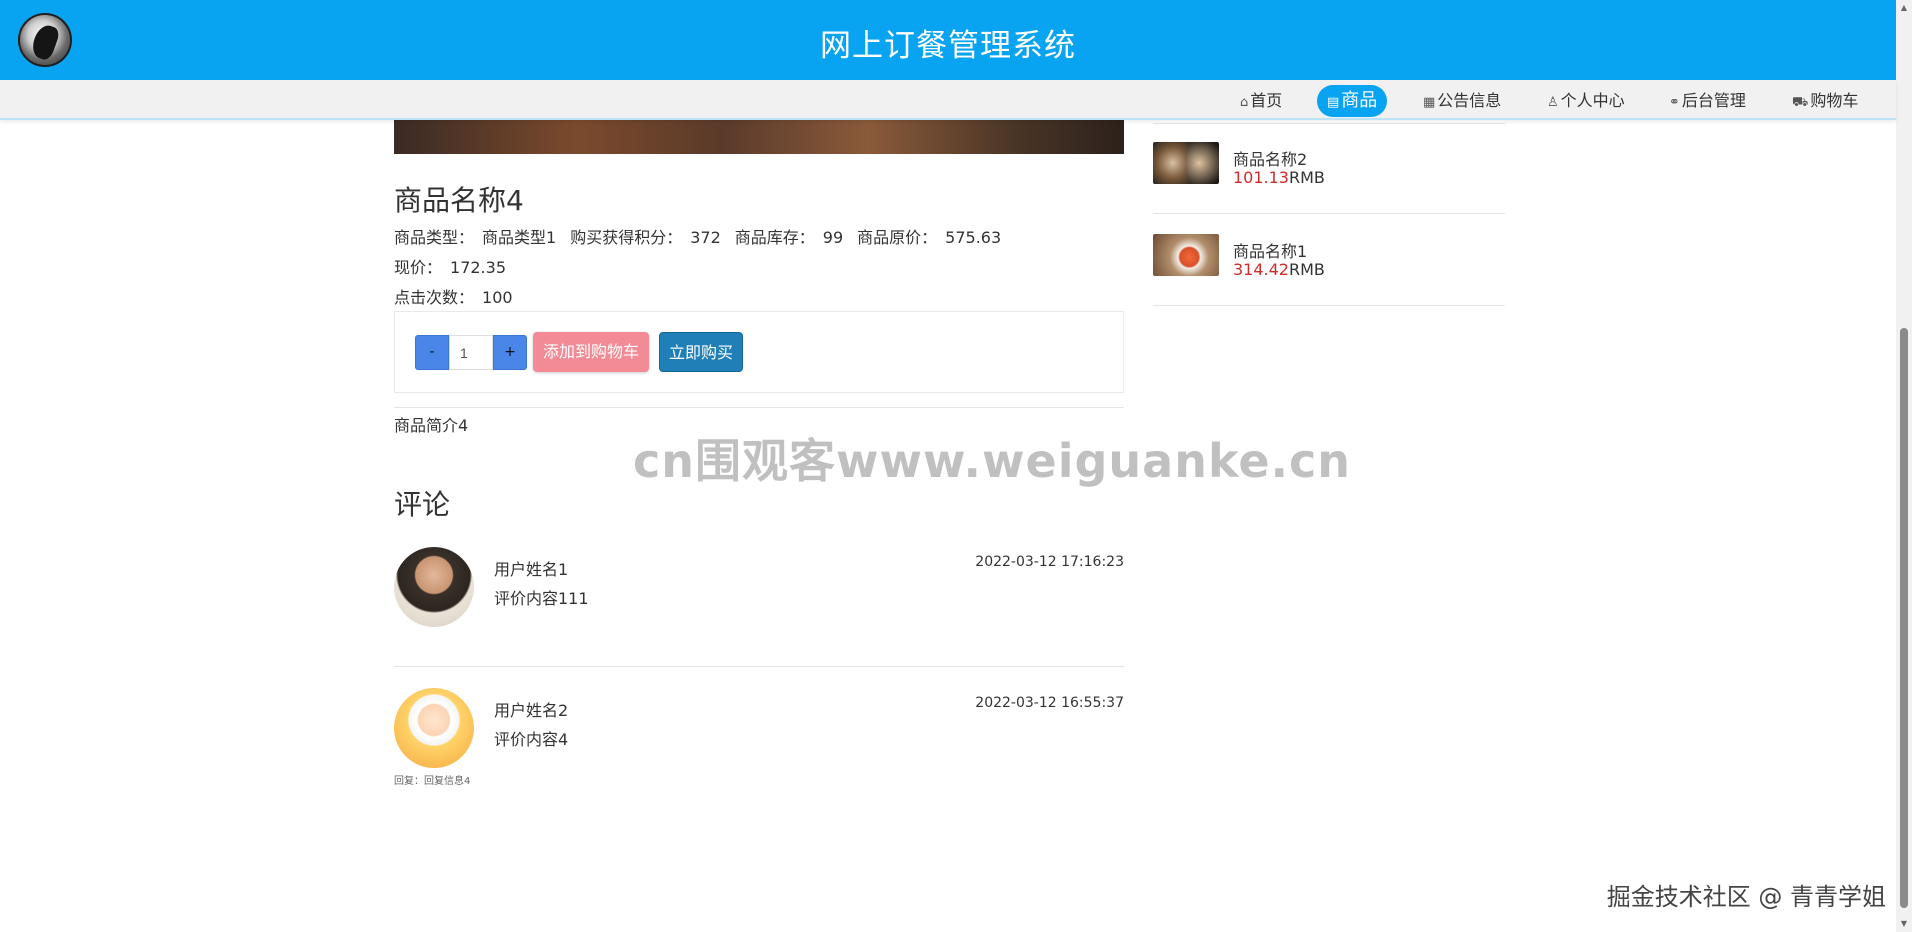 This screenshot has height=932, width=1912. What do you see at coordinates (1904, 618) in the screenshot?
I see `scrollbar-thumb` at bounding box center [1904, 618].